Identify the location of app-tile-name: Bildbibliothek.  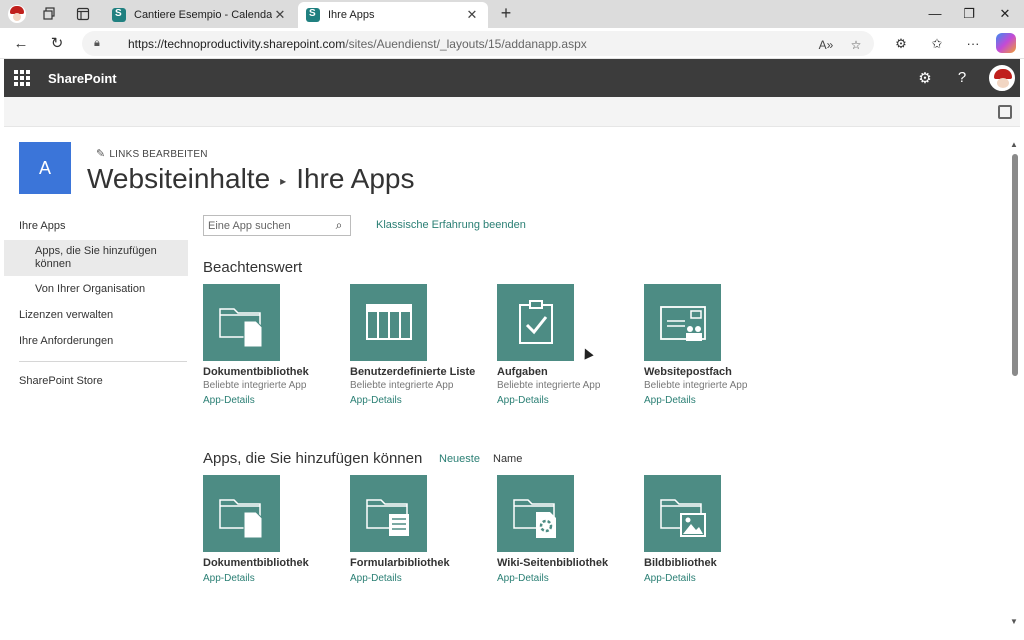
(709, 563).